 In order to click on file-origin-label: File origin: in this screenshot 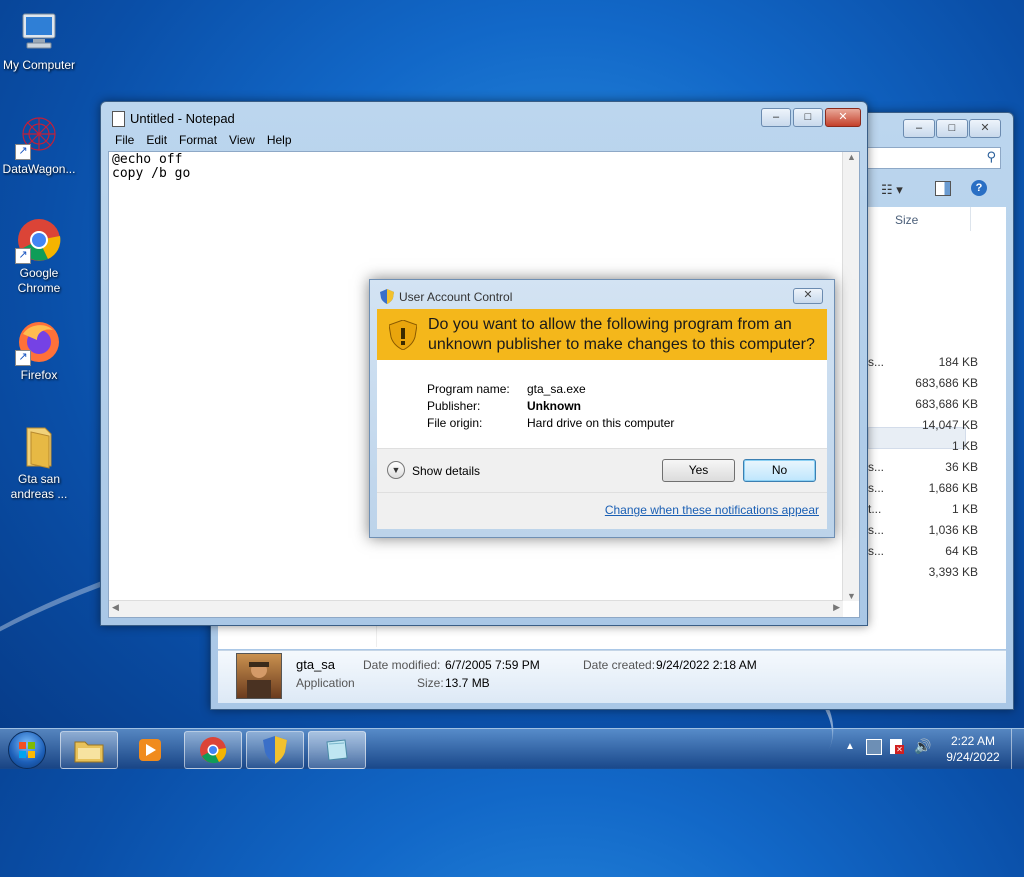, I will do `click(455, 423)`.